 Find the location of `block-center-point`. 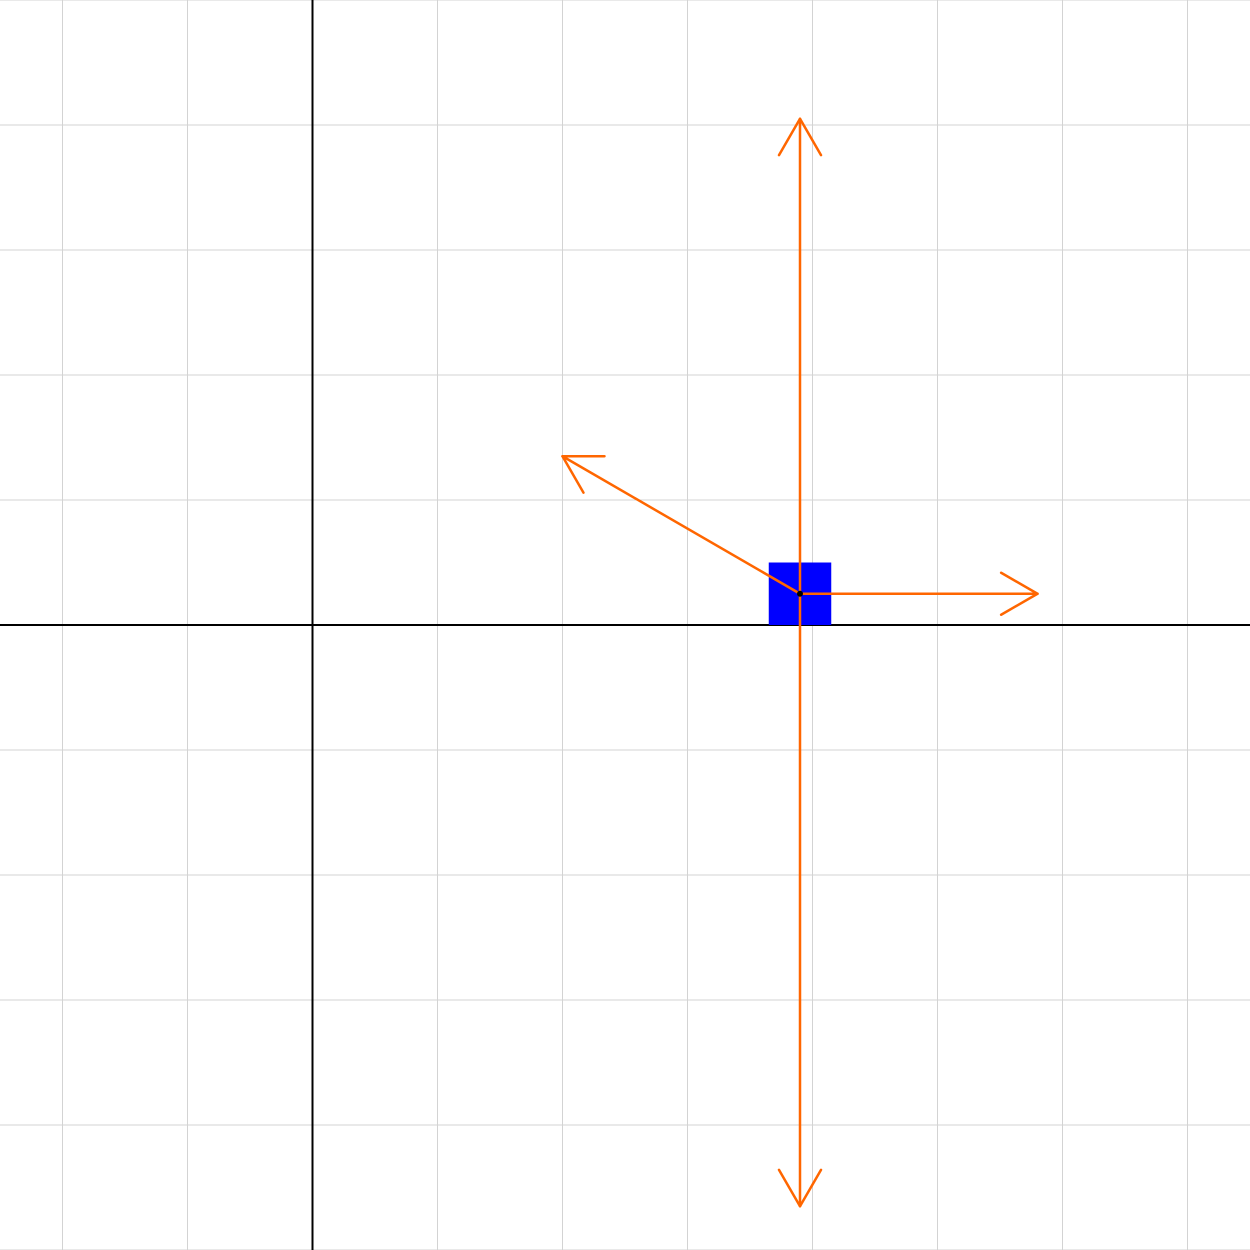

block-center-point is located at coordinates (800, 593).